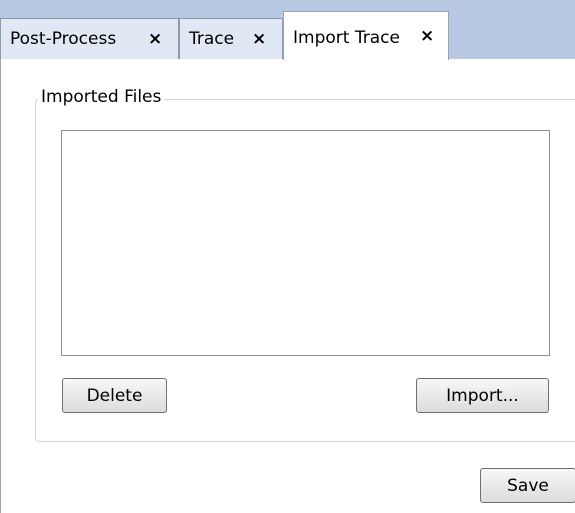  I want to click on imported-files-group-title: Imported Files, so click(101, 97).